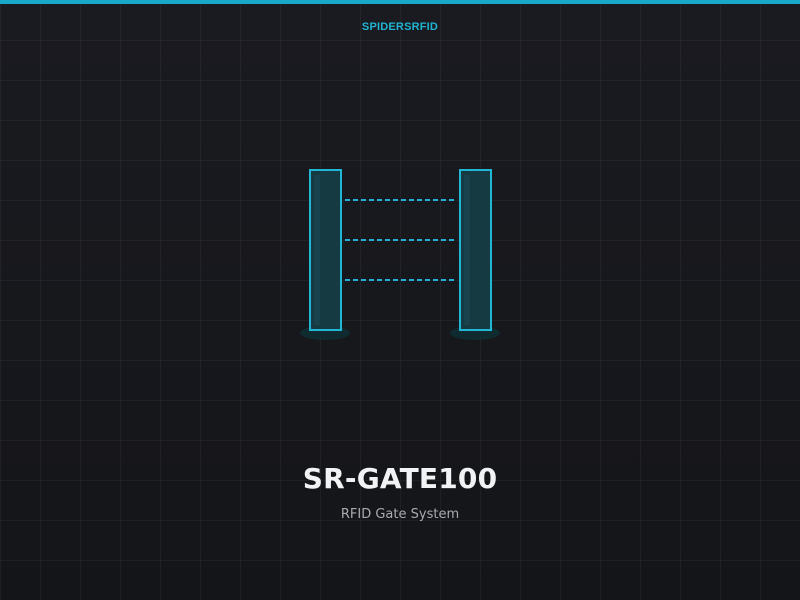 The width and height of the screenshot is (800, 600). Describe the element at coordinates (400, 478) in the screenshot. I see `product-title: SR-GATE100` at that location.